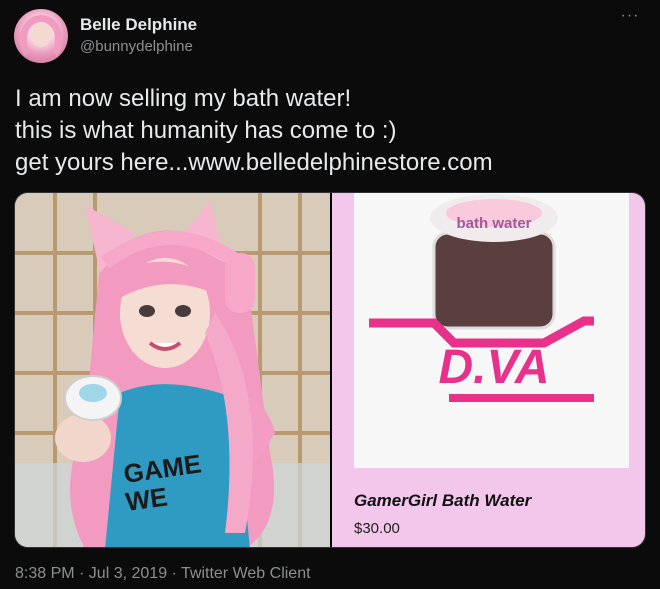  I want to click on tweet-line-2: this is what humanity has come to :), so click(206, 130).